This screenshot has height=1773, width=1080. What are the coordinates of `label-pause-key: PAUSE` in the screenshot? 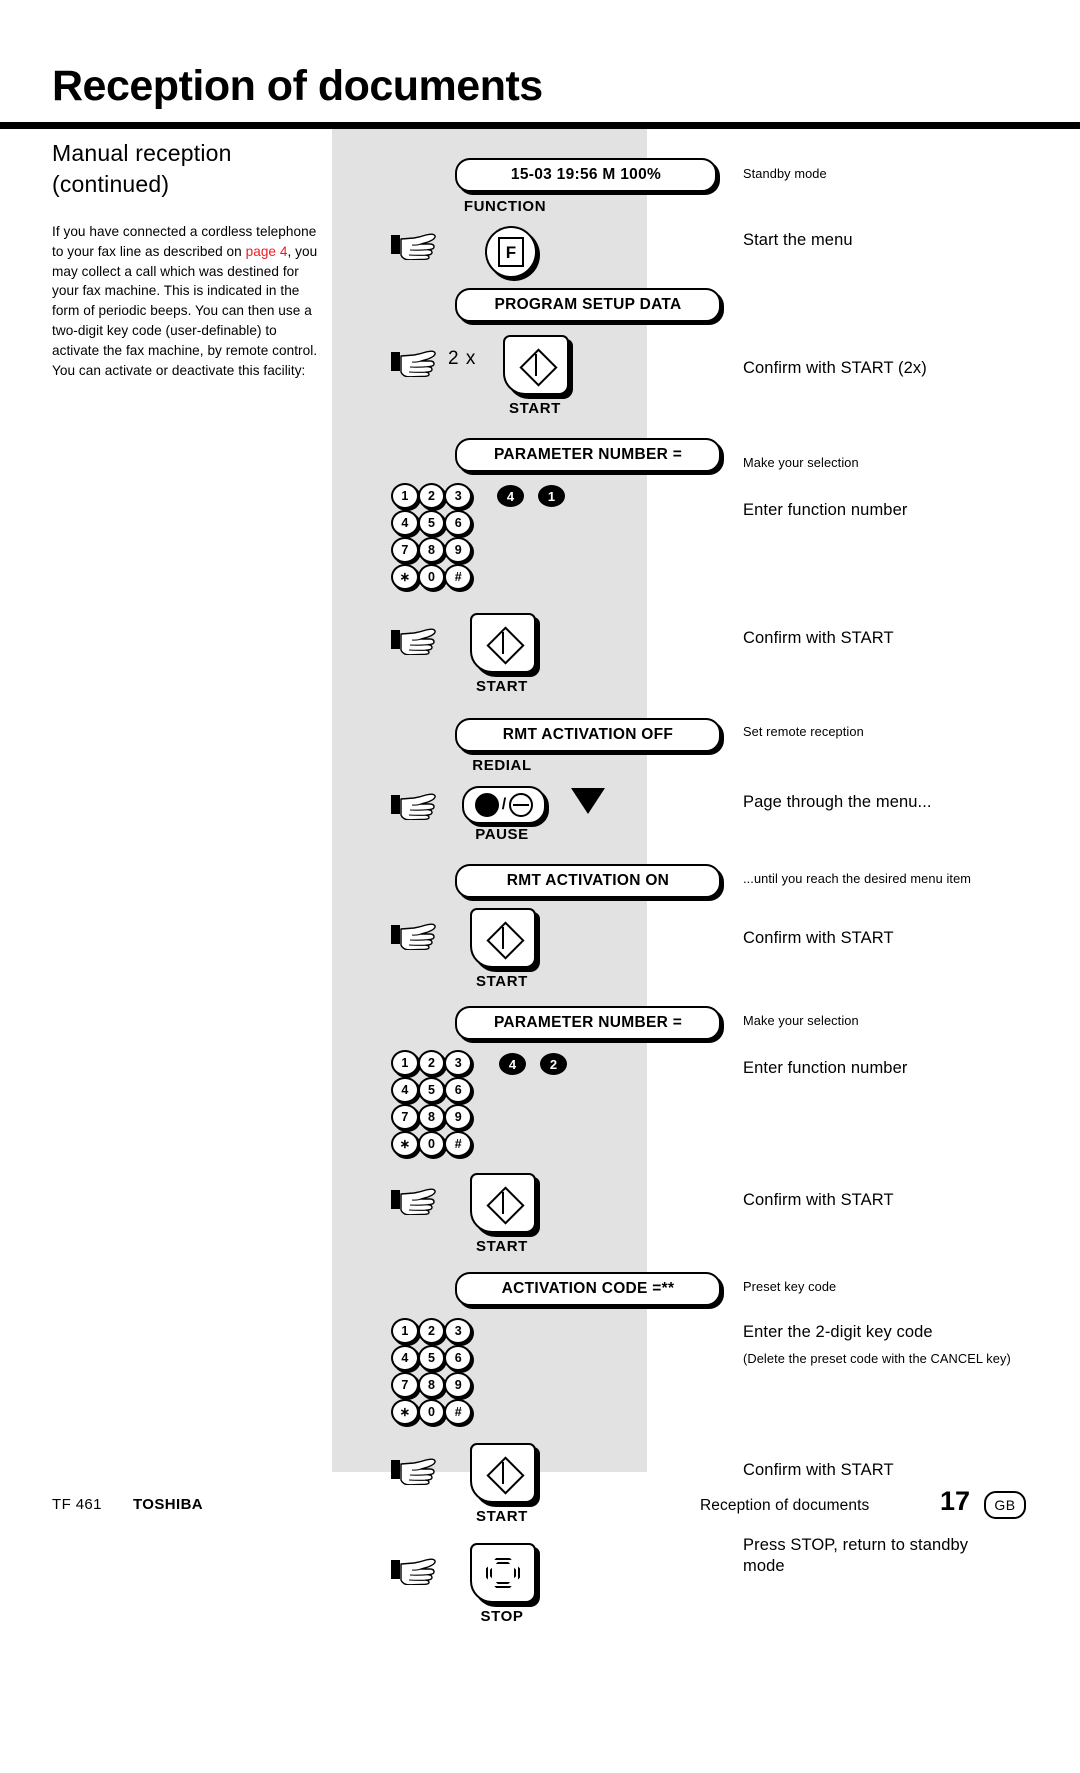 It's located at (502, 834).